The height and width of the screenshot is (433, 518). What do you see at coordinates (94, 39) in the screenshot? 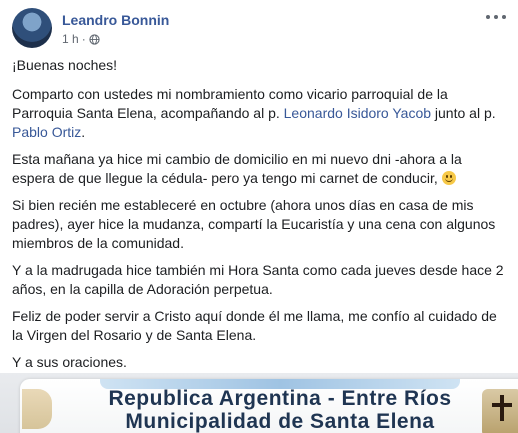
I see `globe-icon` at bounding box center [94, 39].